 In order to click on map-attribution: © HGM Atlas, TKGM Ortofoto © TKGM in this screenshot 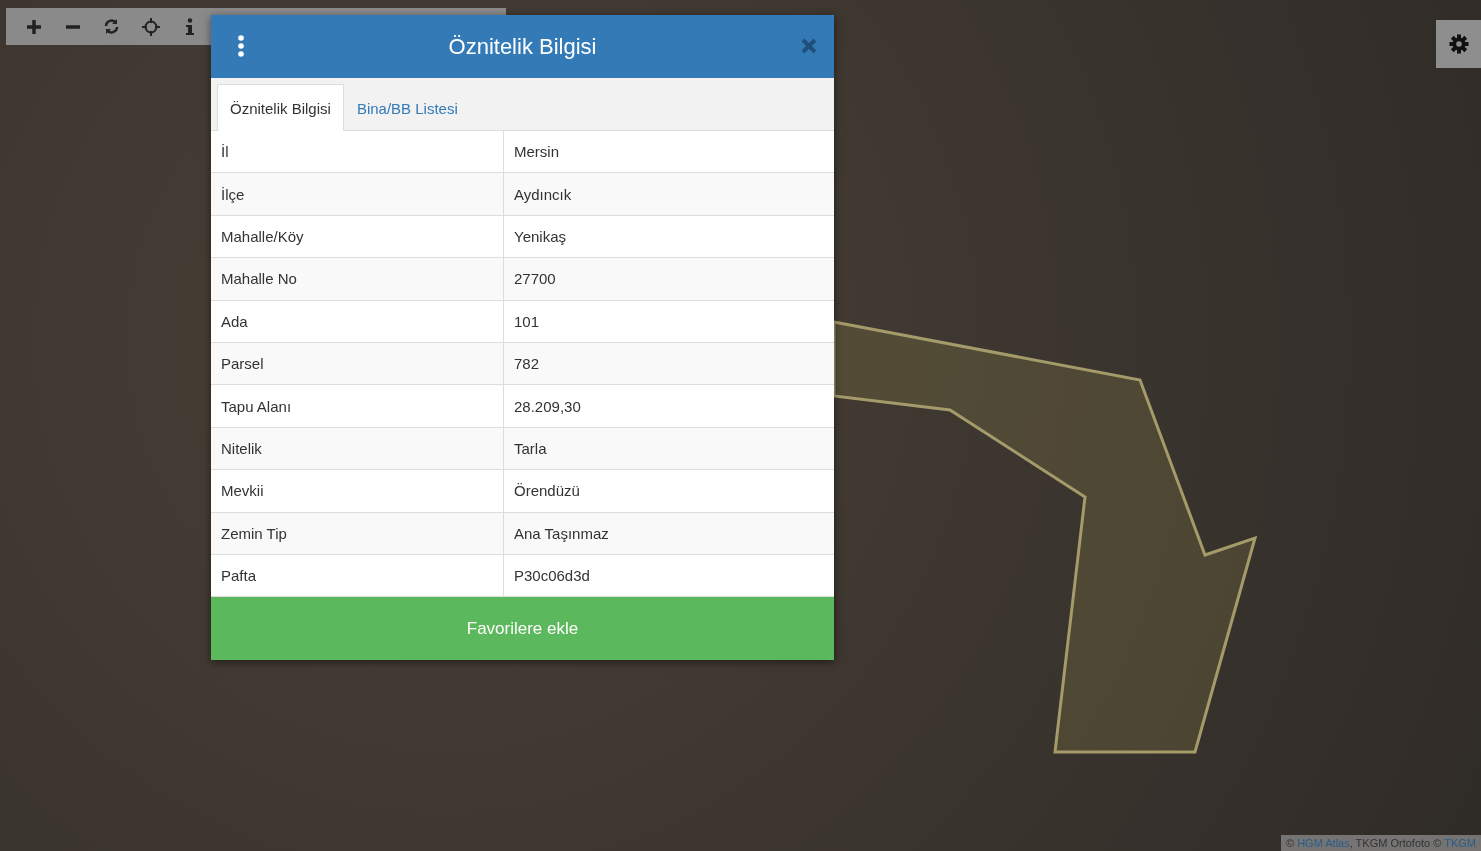, I will do `click(1380, 843)`.